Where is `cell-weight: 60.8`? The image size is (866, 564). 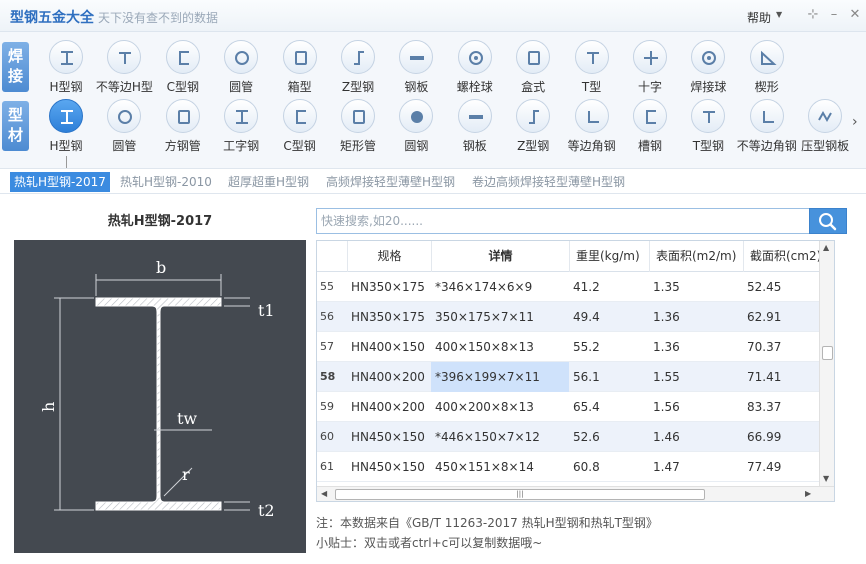 cell-weight: 60.8 is located at coordinates (609, 467).